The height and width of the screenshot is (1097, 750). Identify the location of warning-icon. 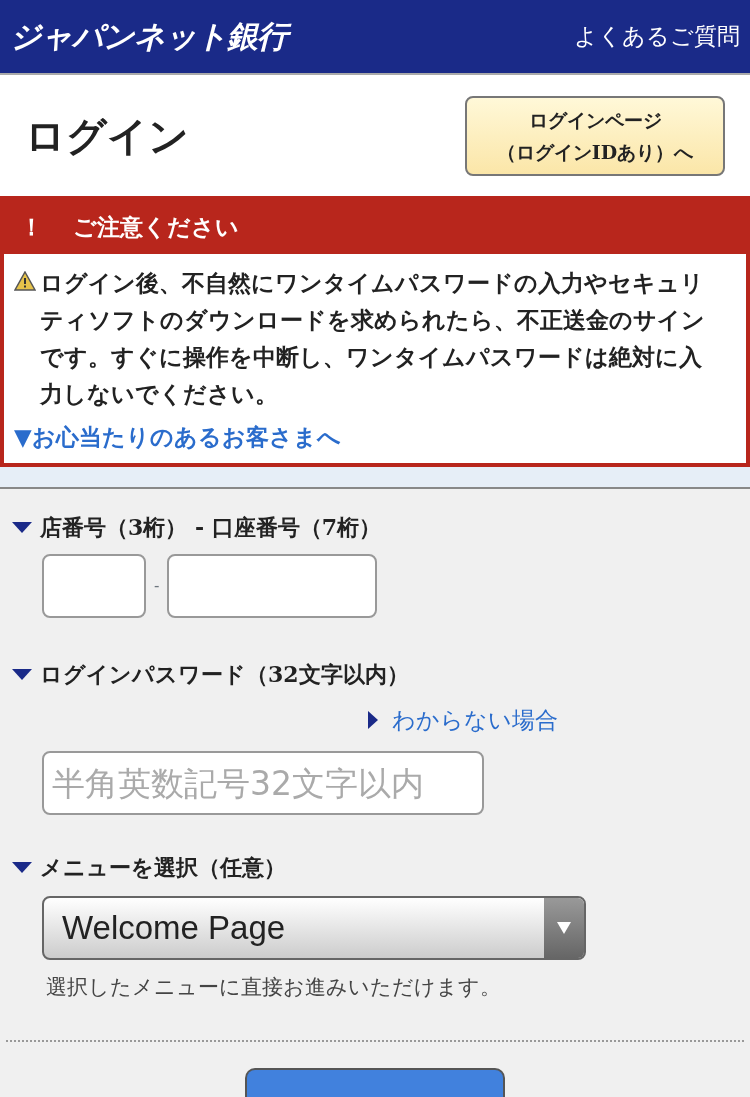
(25, 281).